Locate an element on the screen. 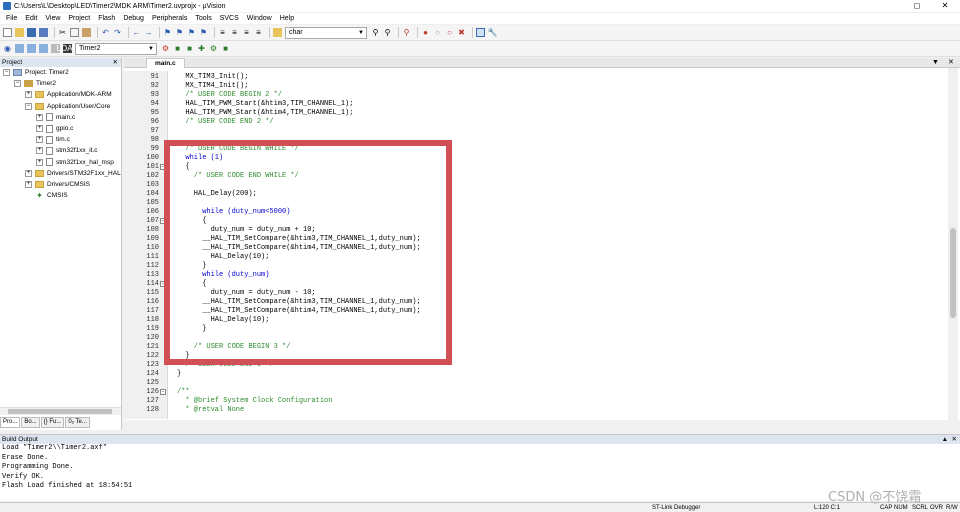 The height and width of the screenshot is (512, 960). tree-item: + stm32f1xx_hal_msp is located at coordinates (60, 162).